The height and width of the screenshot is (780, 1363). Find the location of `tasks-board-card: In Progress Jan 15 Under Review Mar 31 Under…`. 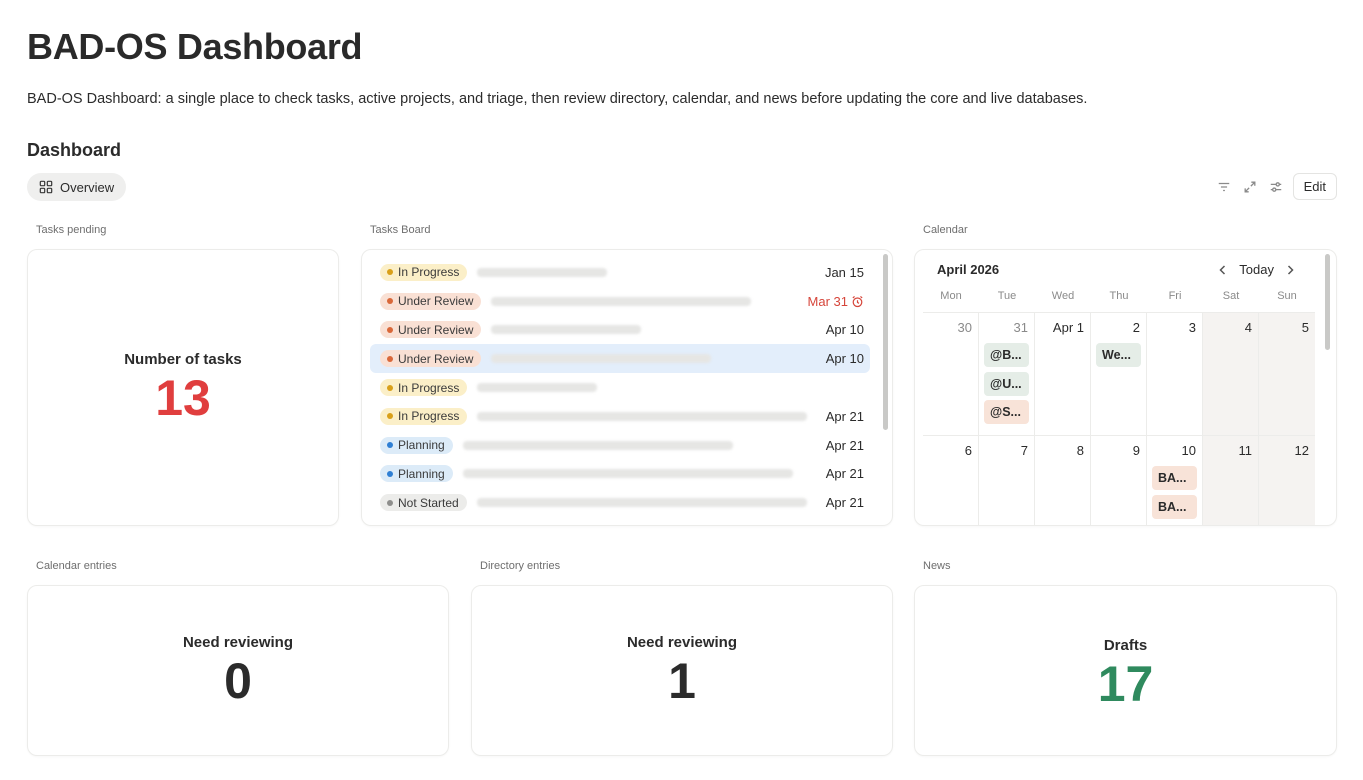

tasks-board-card: In Progress Jan 15 Under Review Mar 31 Under… is located at coordinates (627, 387).